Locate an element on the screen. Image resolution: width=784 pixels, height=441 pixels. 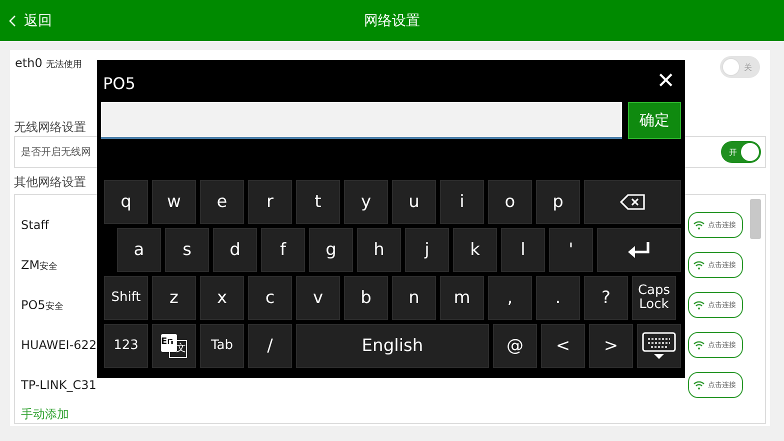
key: q is located at coordinates (126, 202).